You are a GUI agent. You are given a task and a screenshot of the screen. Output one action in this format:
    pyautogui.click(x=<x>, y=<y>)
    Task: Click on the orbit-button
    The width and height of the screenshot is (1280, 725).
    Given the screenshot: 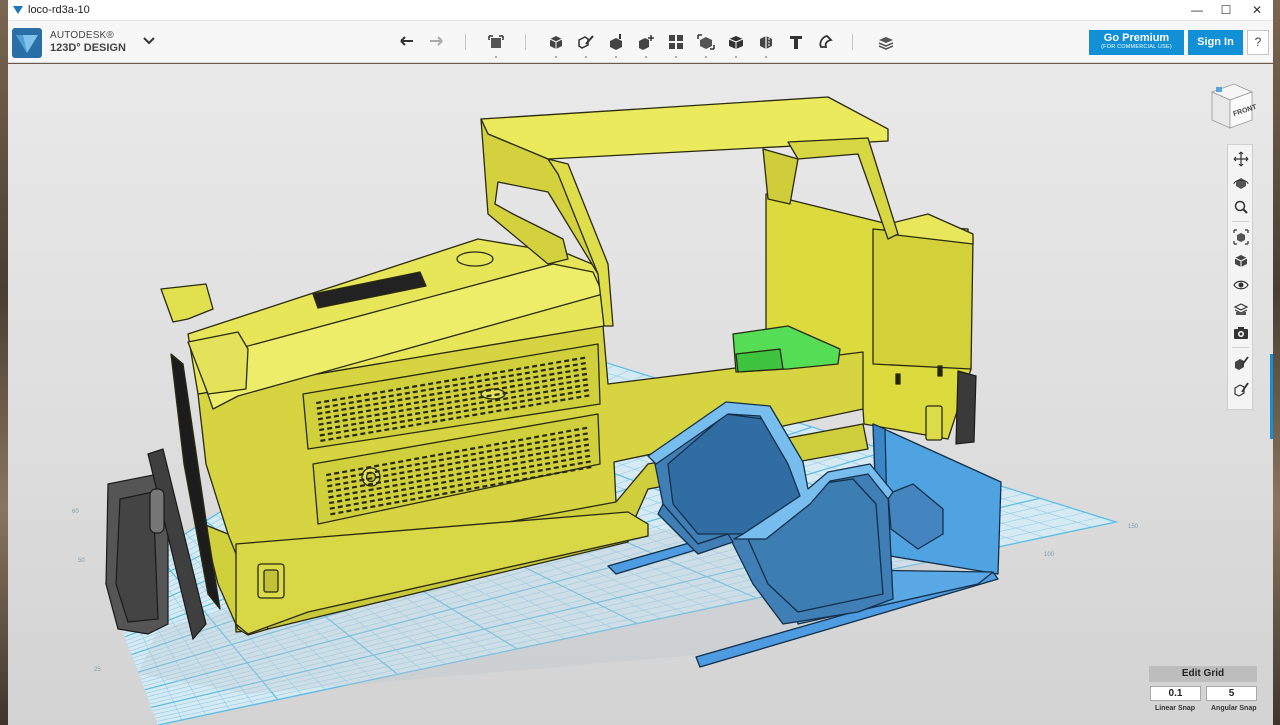 What is the action you would take?
    pyautogui.click(x=1240, y=182)
    